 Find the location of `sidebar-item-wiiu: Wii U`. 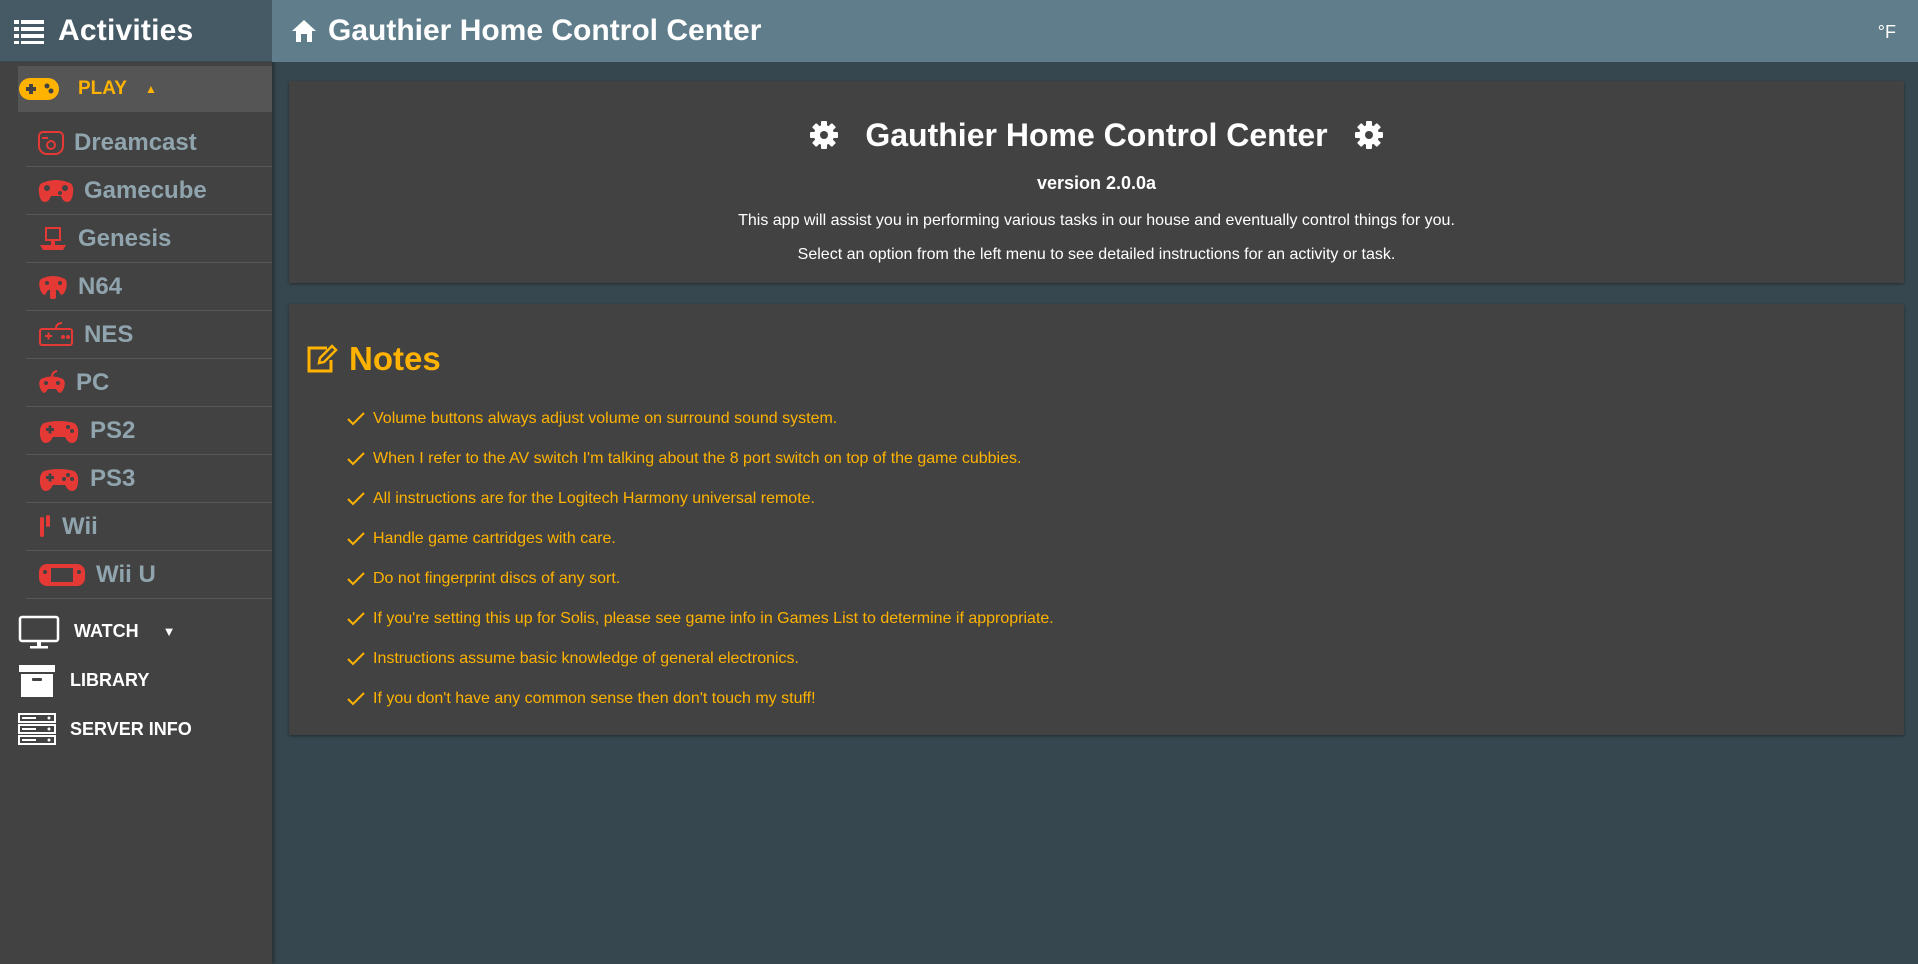

sidebar-item-wiiu: Wii U is located at coordinates (149, 575).